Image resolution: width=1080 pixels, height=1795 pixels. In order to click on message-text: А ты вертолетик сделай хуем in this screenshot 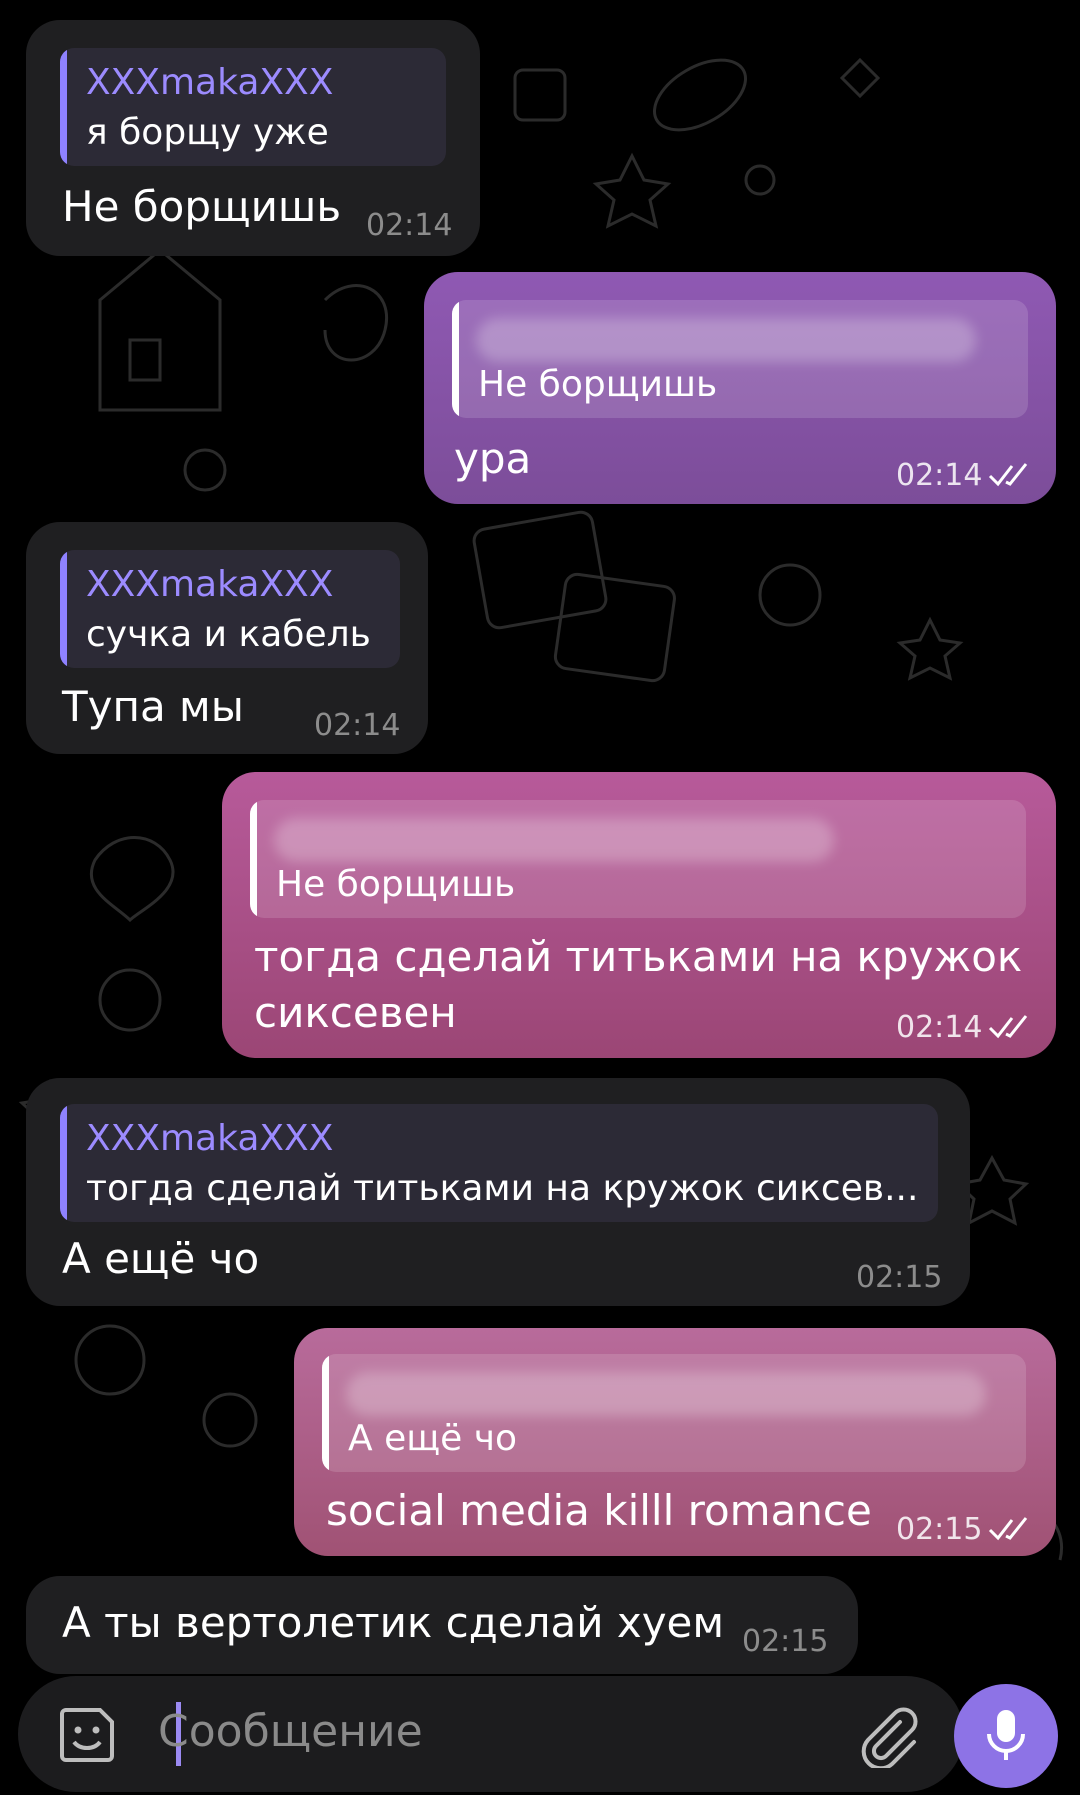, I will do `click(393, 1622)`.